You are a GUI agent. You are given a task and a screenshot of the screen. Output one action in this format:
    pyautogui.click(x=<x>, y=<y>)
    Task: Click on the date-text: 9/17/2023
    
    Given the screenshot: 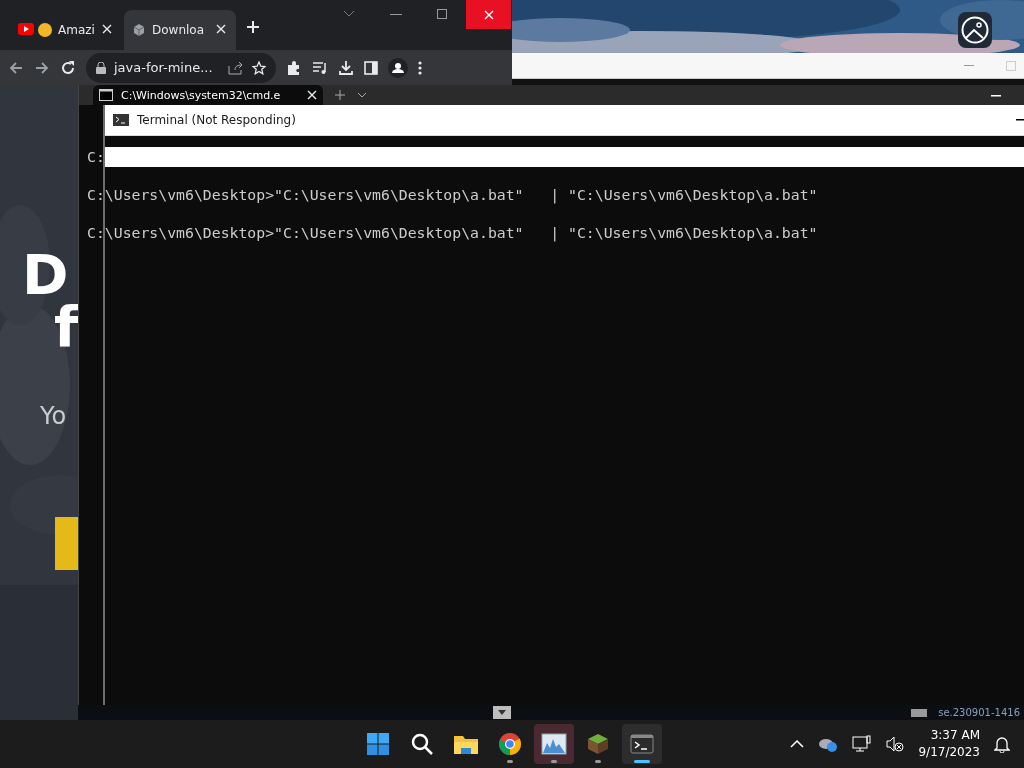 What is the action you would take?
    pyautogui.click(x=949, y=752)
    